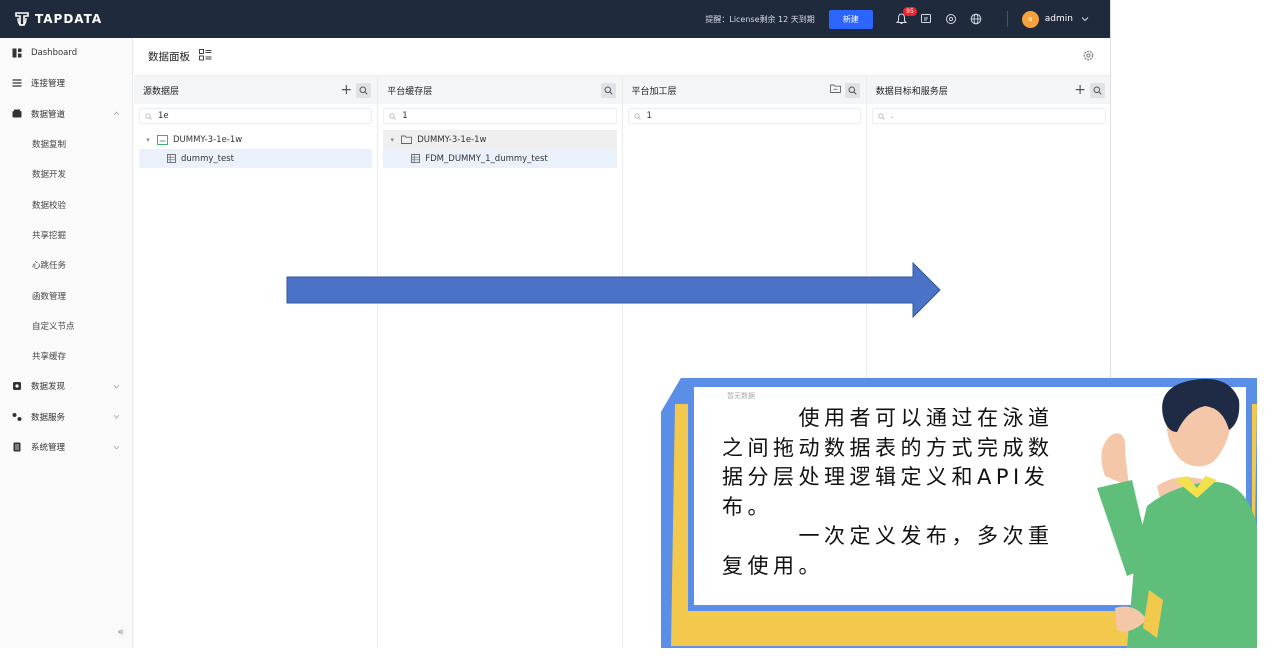 The height and width of the screenshot is (661, 1280). Describe the element at coordinates (1088, 57) in the screenshot. I see `settings-icon` at that location.